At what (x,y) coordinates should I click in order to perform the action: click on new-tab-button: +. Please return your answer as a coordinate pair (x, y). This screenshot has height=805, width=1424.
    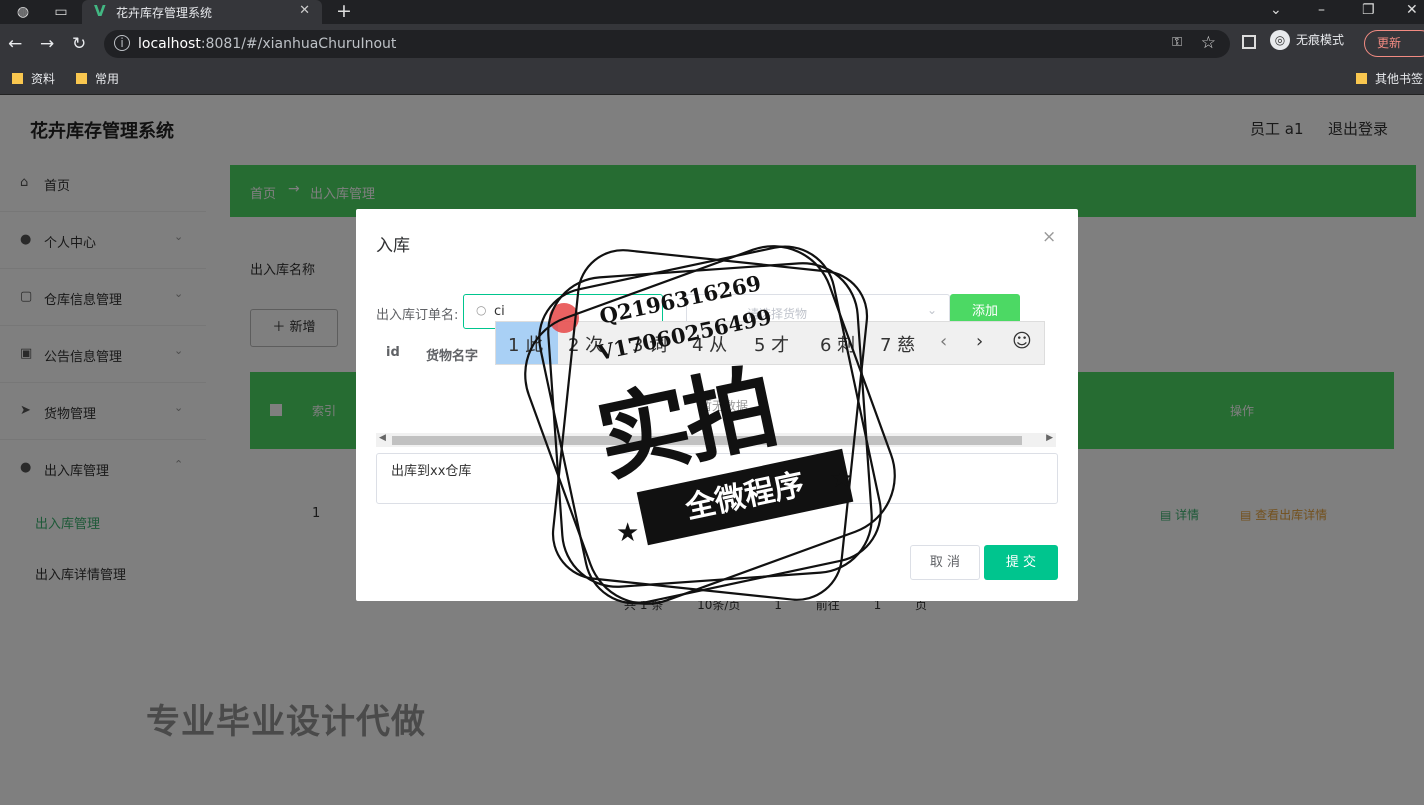
    Looking at the image, I should click on (344, 11).